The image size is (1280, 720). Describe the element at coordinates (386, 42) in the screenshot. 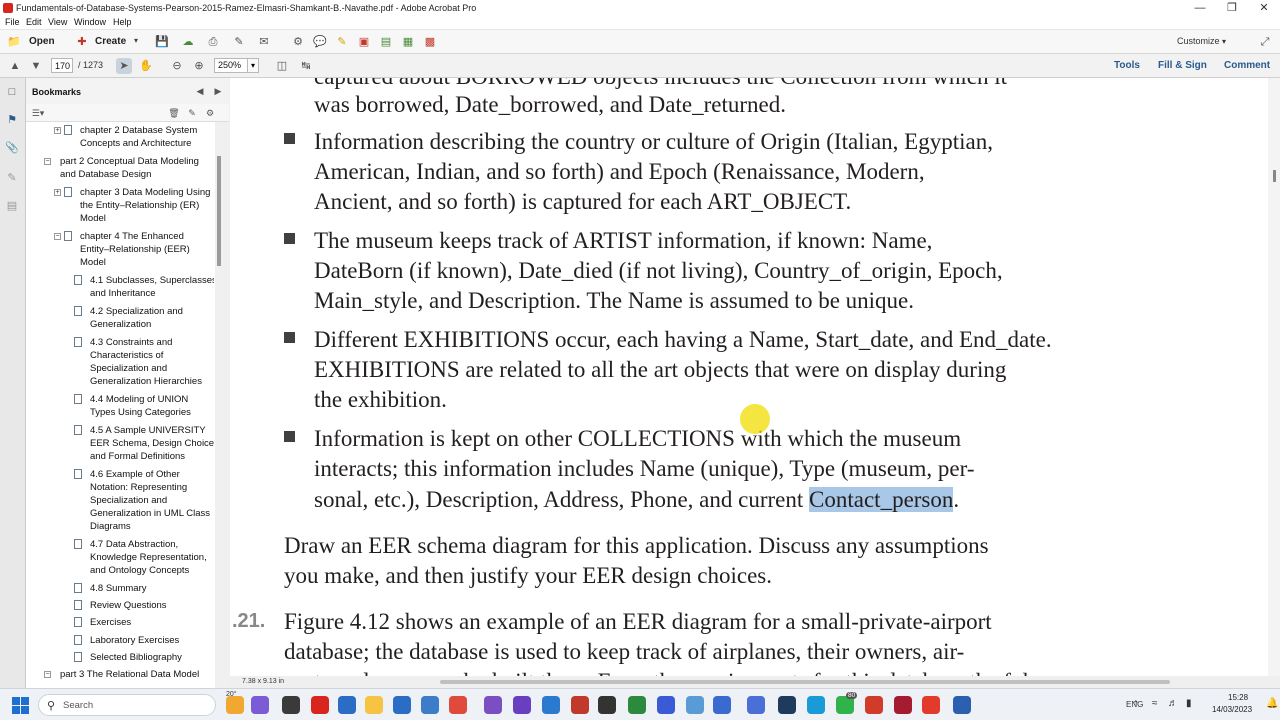

I see `export-icon: ▤` at that location.